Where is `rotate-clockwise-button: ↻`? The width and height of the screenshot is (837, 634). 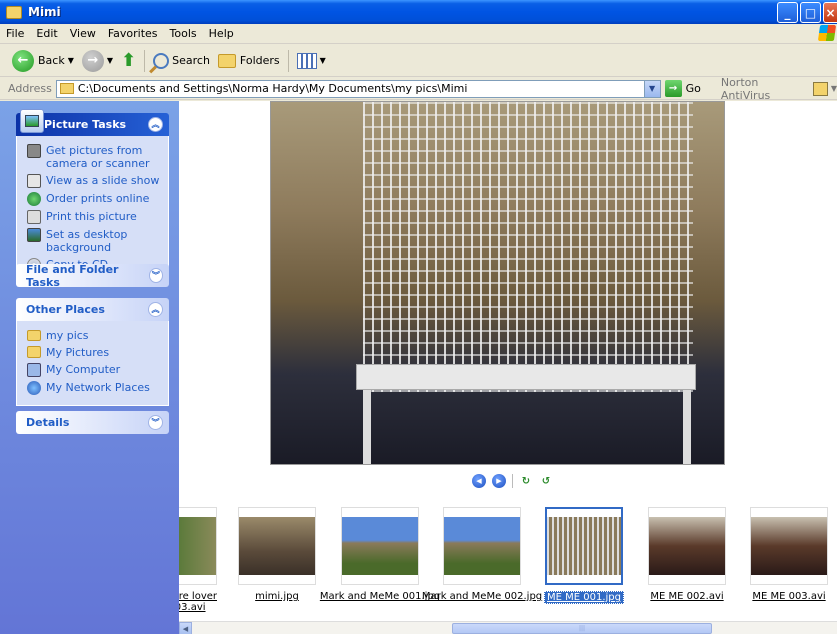 rotate-clockwise-button: ↻ is located at coordinates (526, 481).